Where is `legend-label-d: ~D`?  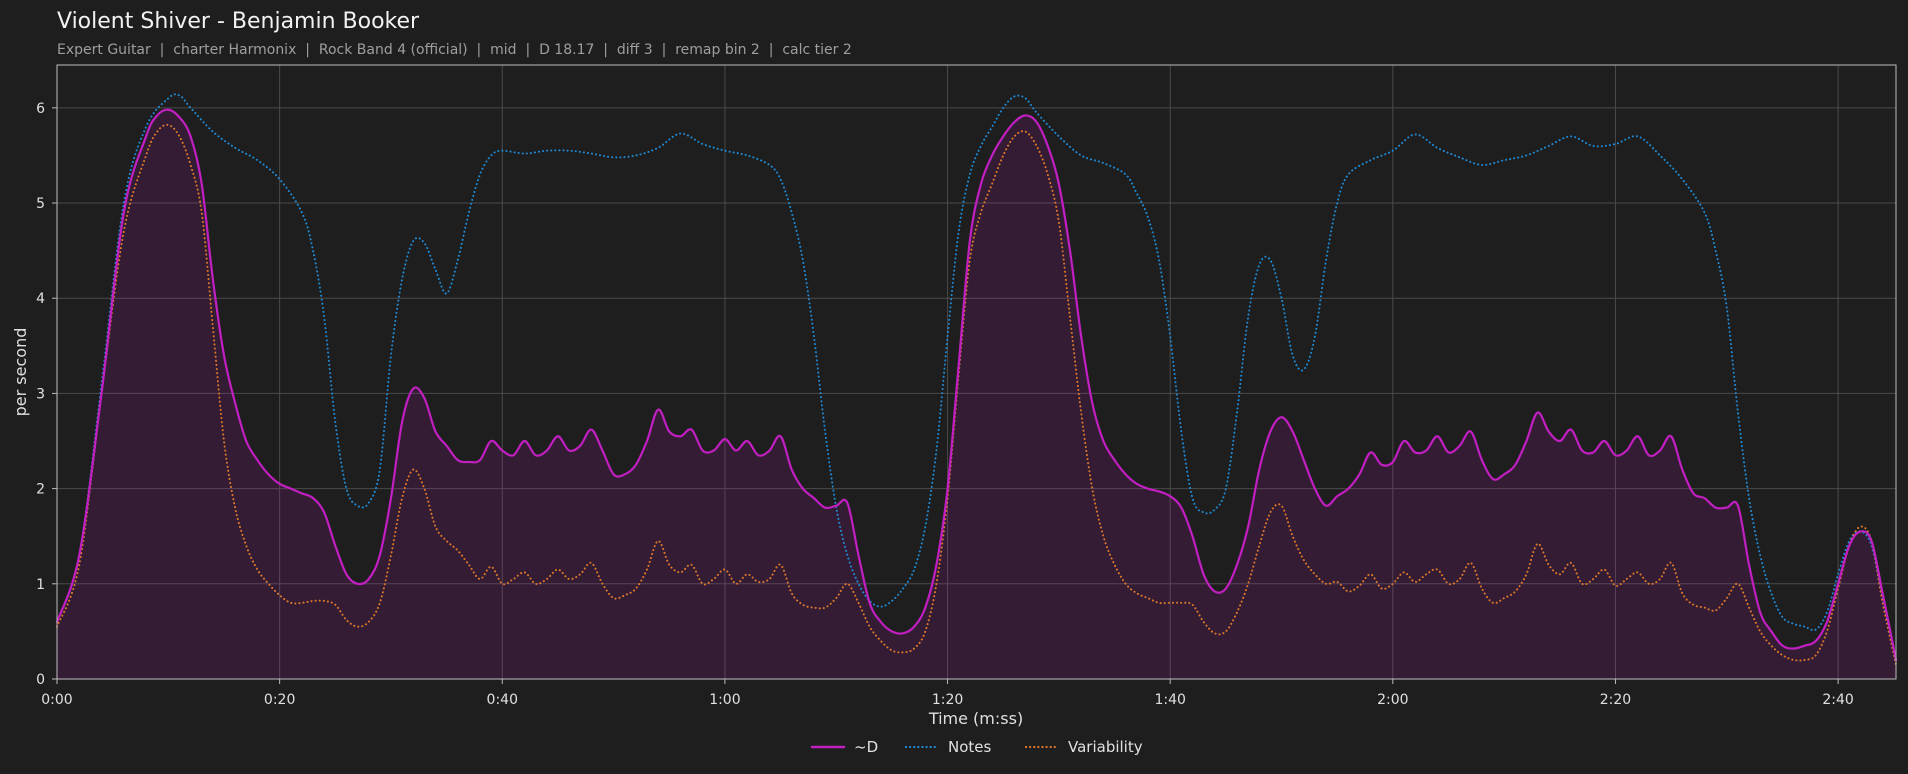 legend-label-d: ~D is located at coordinates (866, 747).